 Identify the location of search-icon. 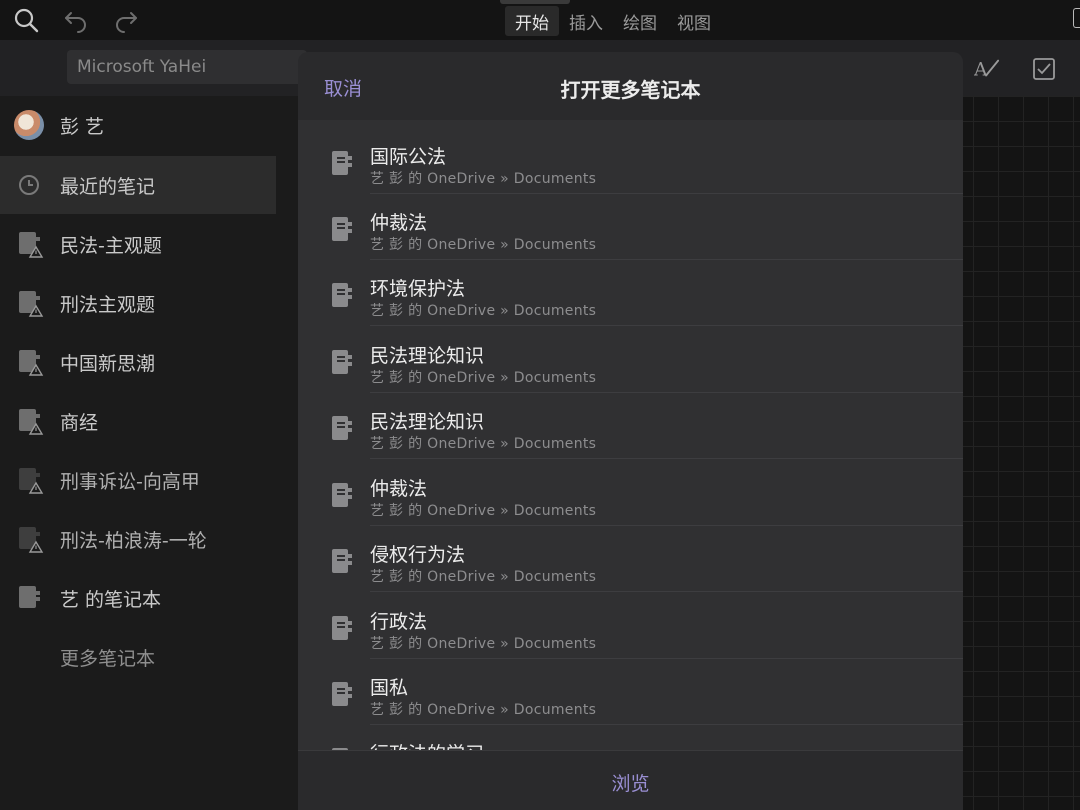
(26, 20).